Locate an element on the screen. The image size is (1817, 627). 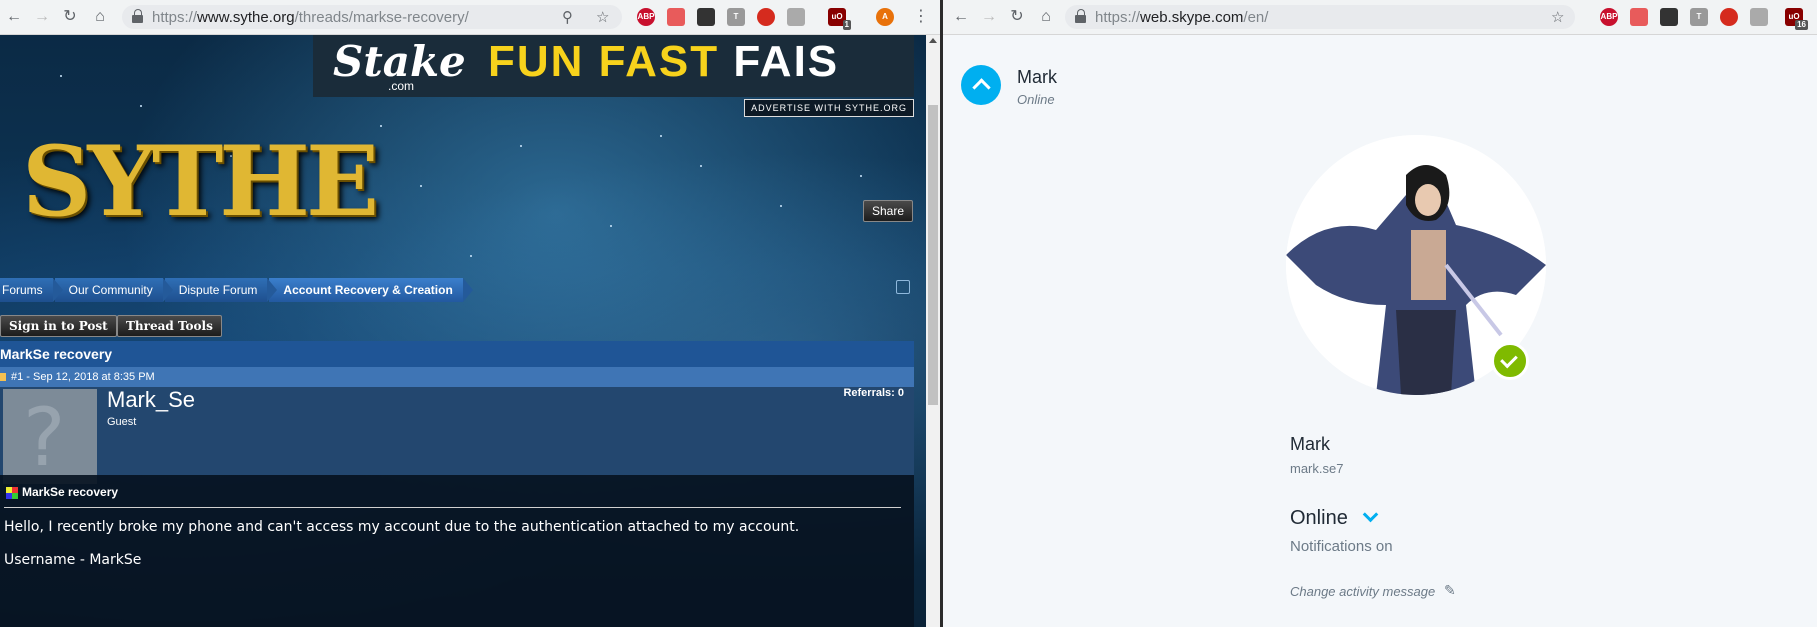
scroll-up-arrow-icon is located at coordinates (933, 40).